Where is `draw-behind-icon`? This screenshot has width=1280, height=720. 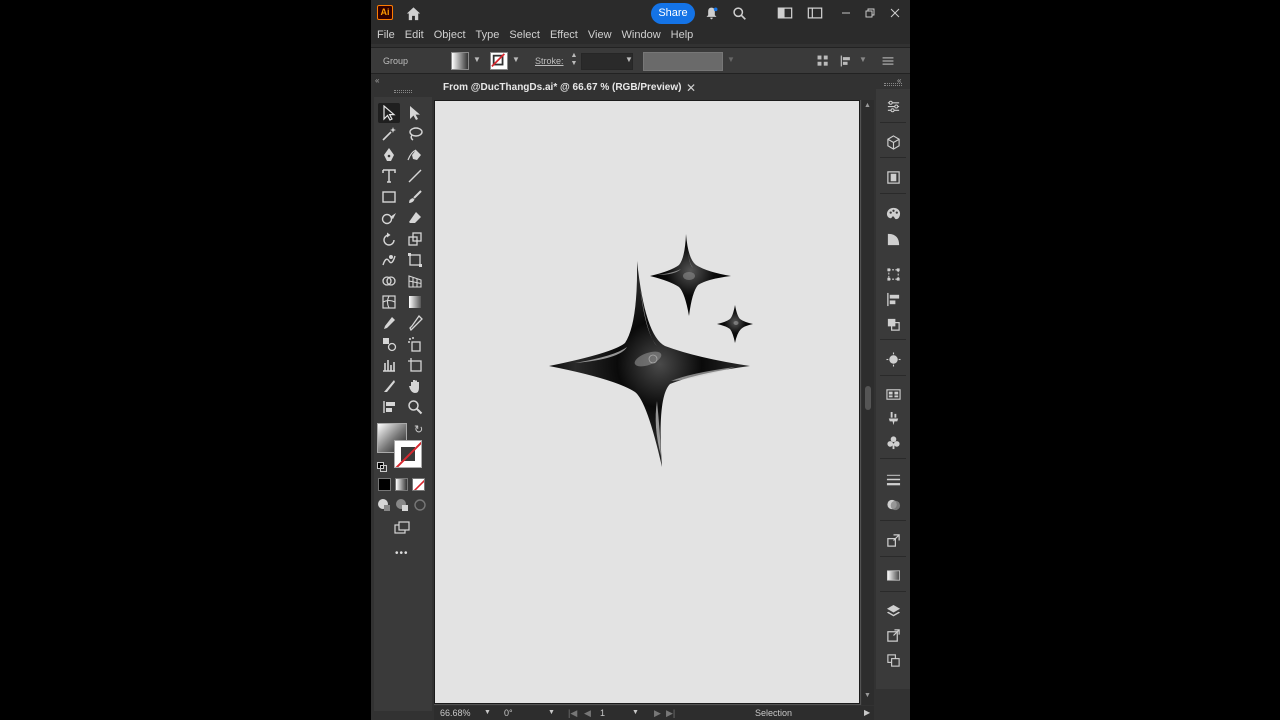
draw-behind-icon is located at coordinates (402, 505).